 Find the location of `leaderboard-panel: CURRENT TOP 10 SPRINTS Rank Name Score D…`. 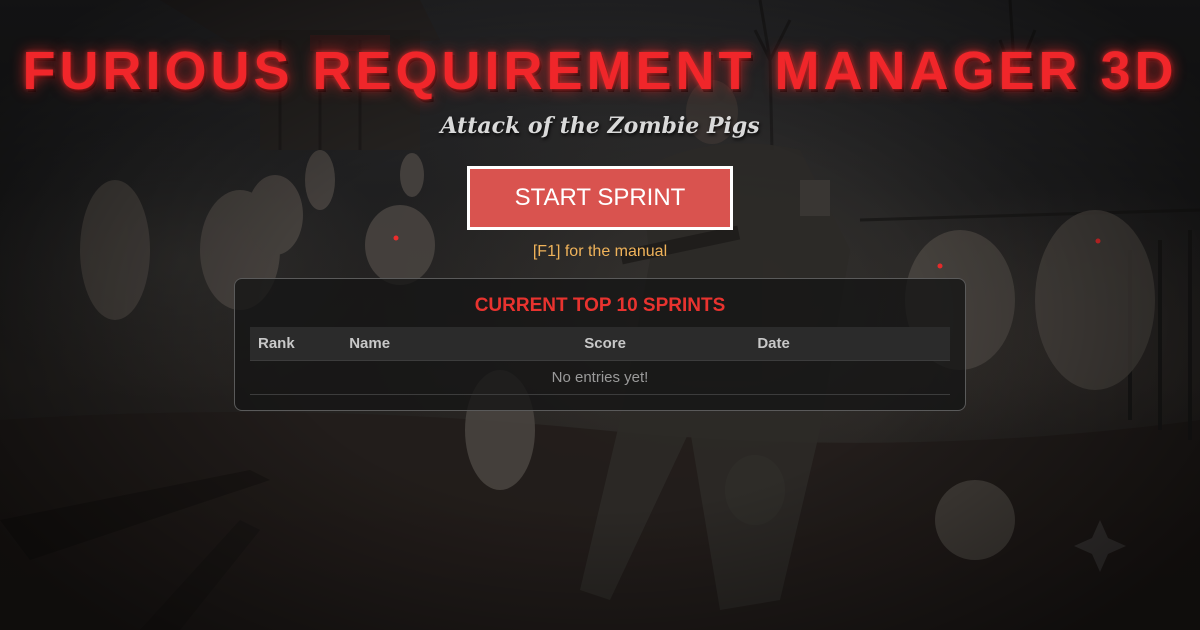

leaderboard-panel: CURRENT TOP 10 SPRINTS Rank Name Score D… is located at coordinates (600, 344).